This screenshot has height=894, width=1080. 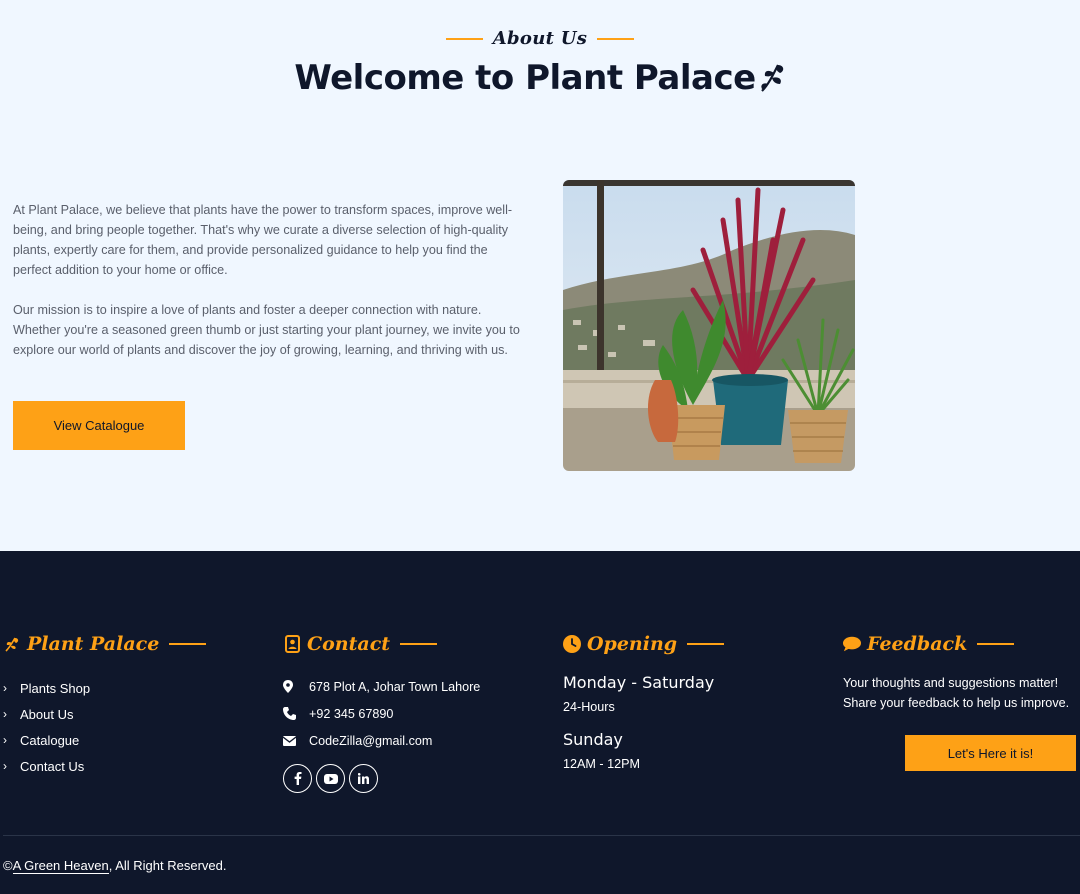 I want to click on footer-opening-title: Opening, so click(x=632, y=644).